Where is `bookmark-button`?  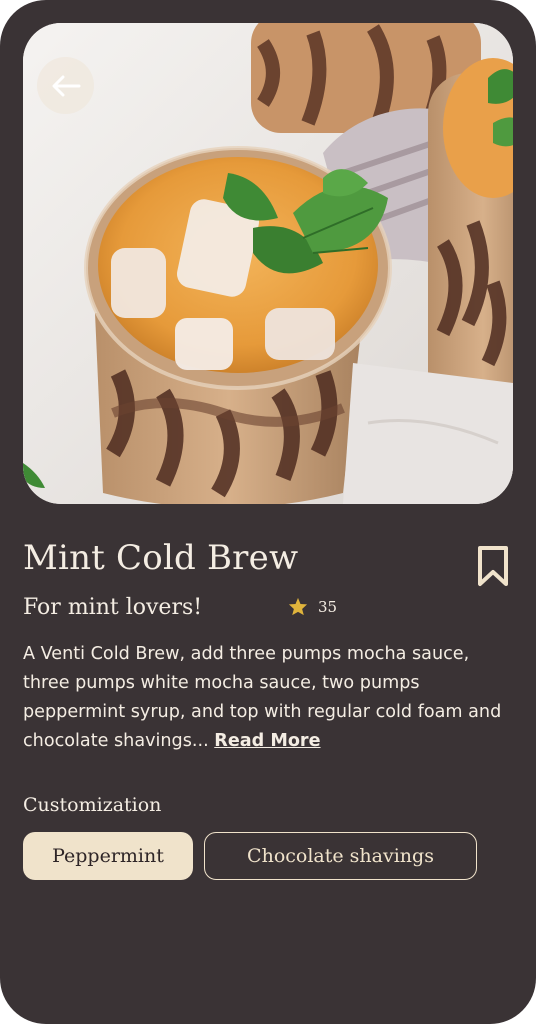
bookmark-button is located at coordinates (493, 566).